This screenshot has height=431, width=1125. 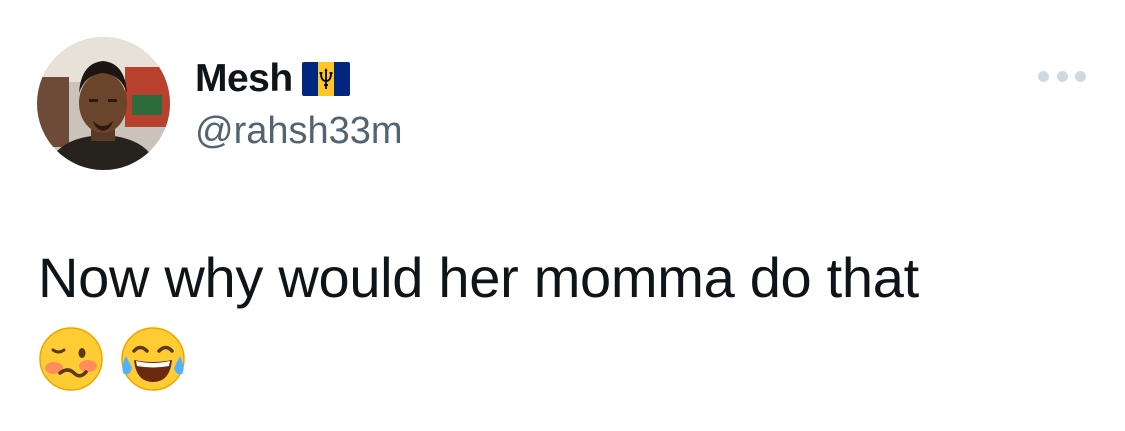 I want to click on display-name-row: Mesh, so click(x=272, y=79).